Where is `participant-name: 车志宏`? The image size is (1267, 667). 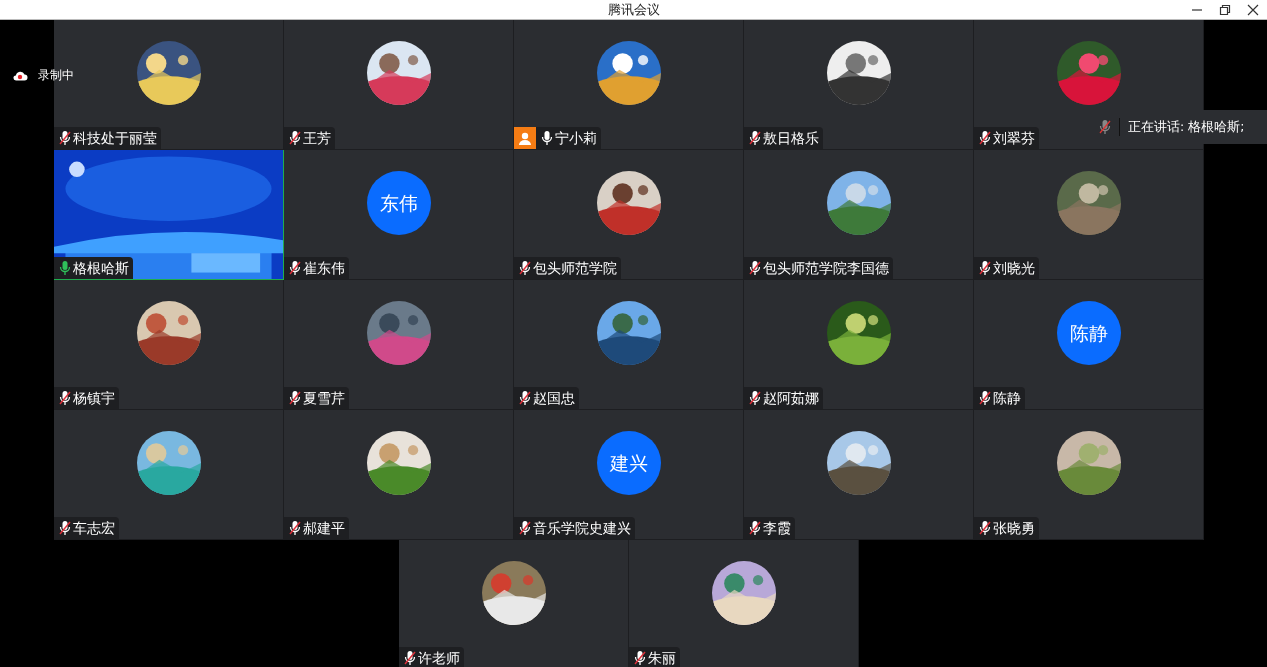
participant-name: 车志宏 is located at coordinates (94, 528).